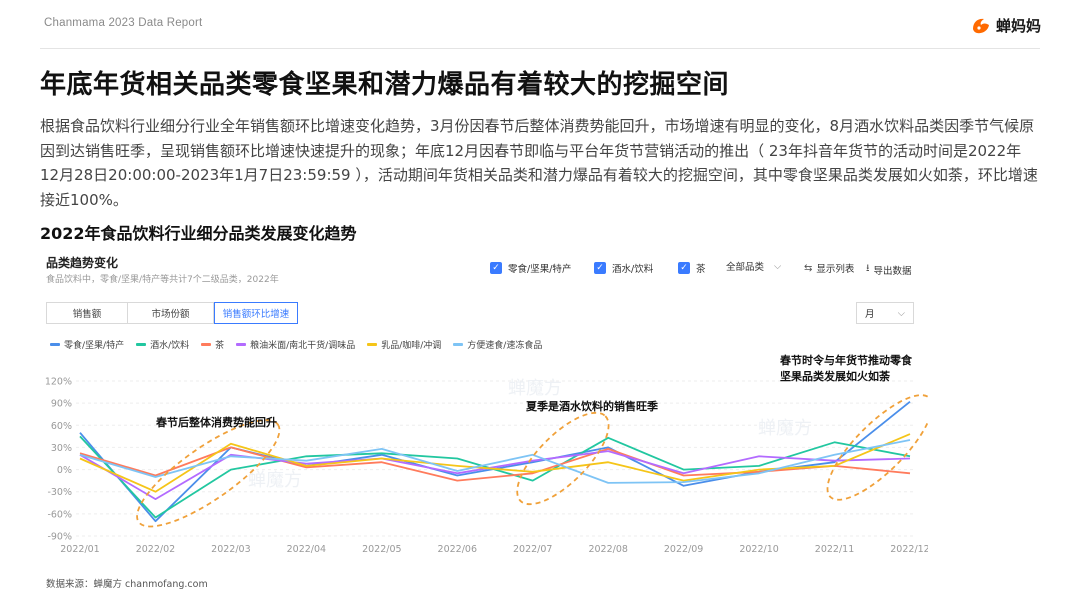 The width and height of the screenshot is (1080, 604). Describe the element at coordinates (61, 404) in the screenshot. I see `y-tick-label: 90%` at that location.